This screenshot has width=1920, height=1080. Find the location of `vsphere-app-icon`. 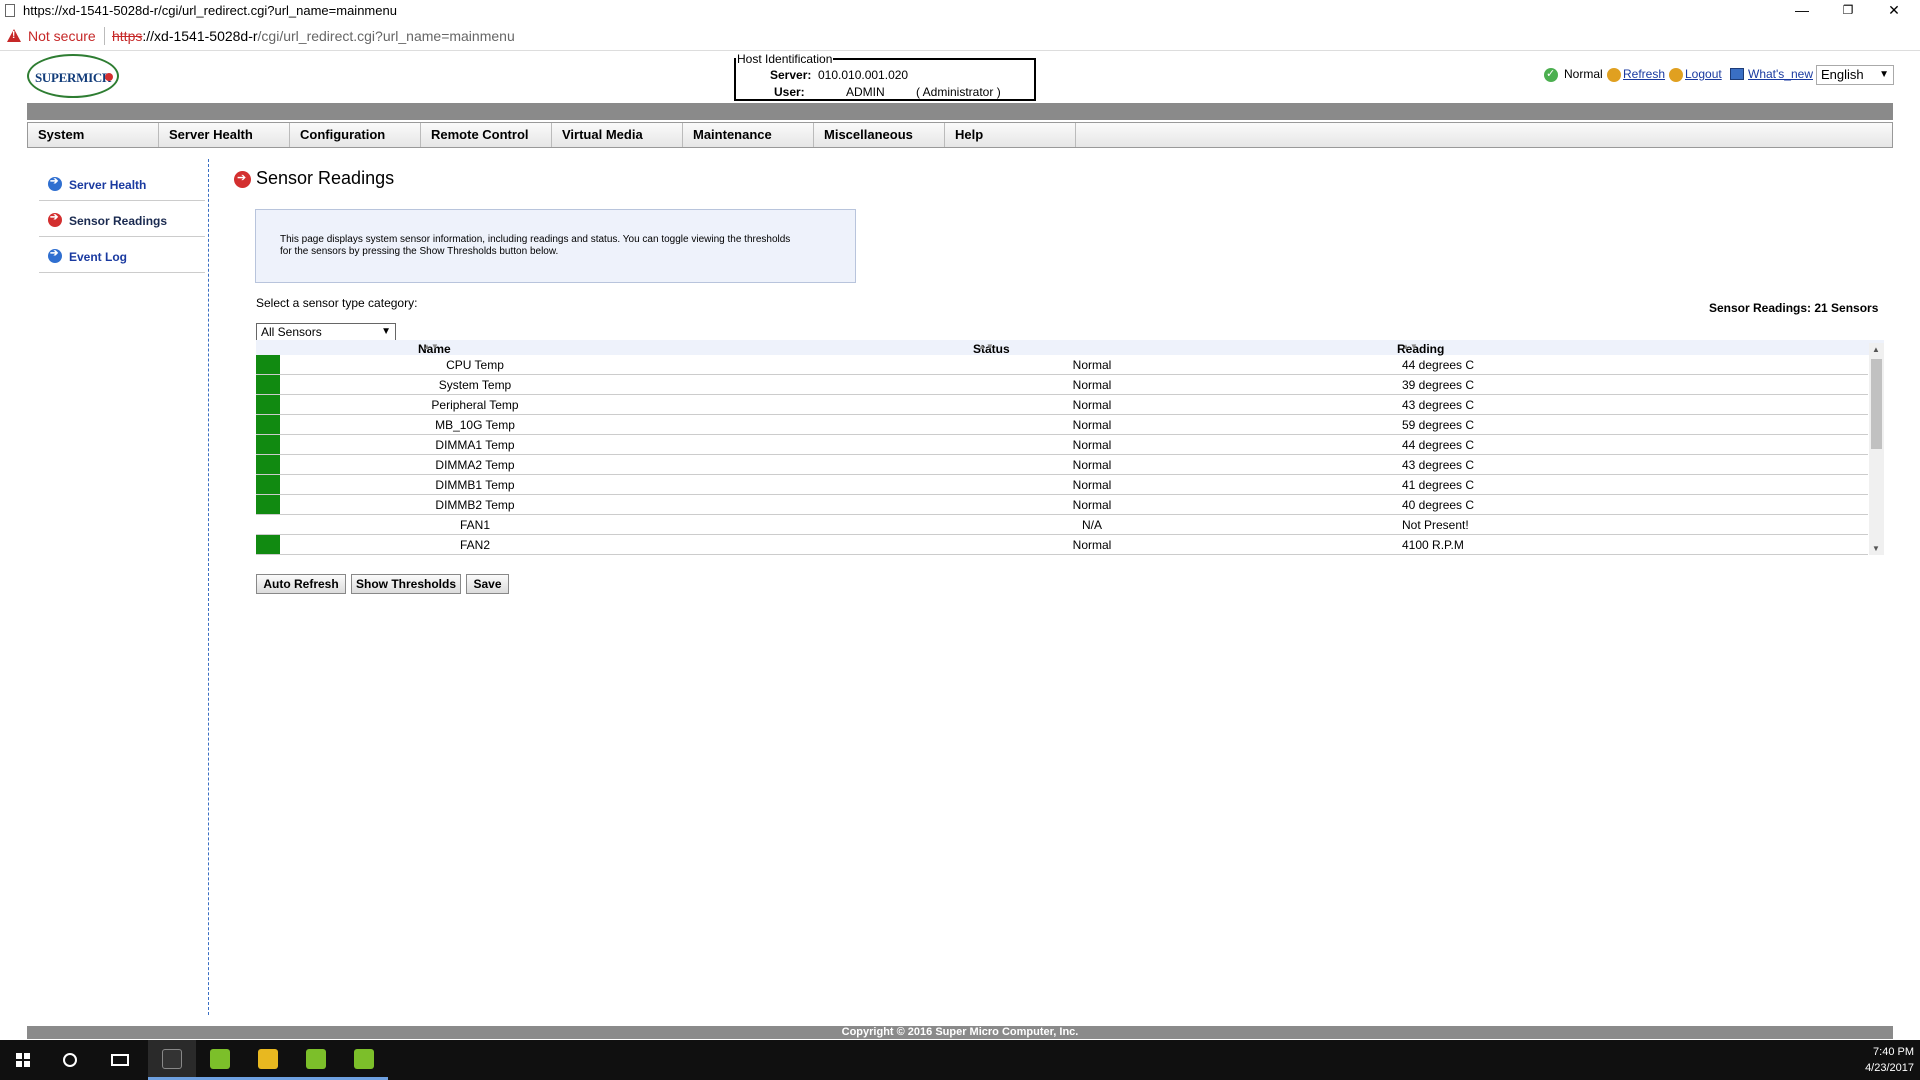

vsphere-app-icon is located at coordinates (220, 1059).